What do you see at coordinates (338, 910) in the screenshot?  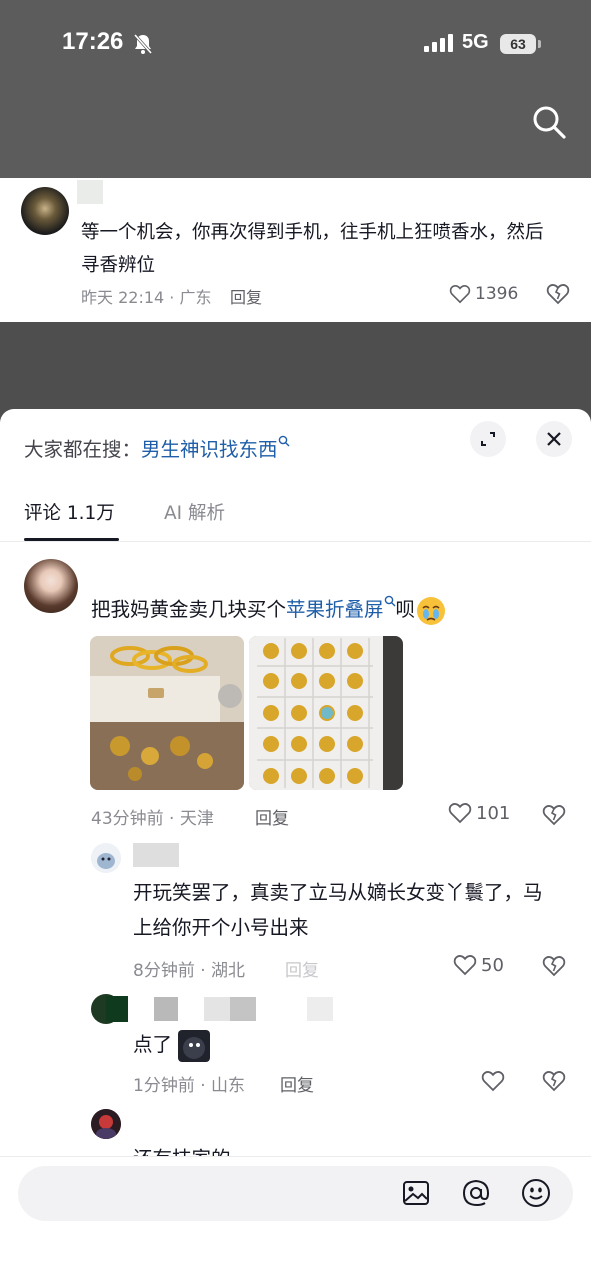 I see `reply-text: 开玩笑罢了，真卖了立马从嫡长女变丫鬟了，马上给你开个小号出来` at bounding box center [338, 910].